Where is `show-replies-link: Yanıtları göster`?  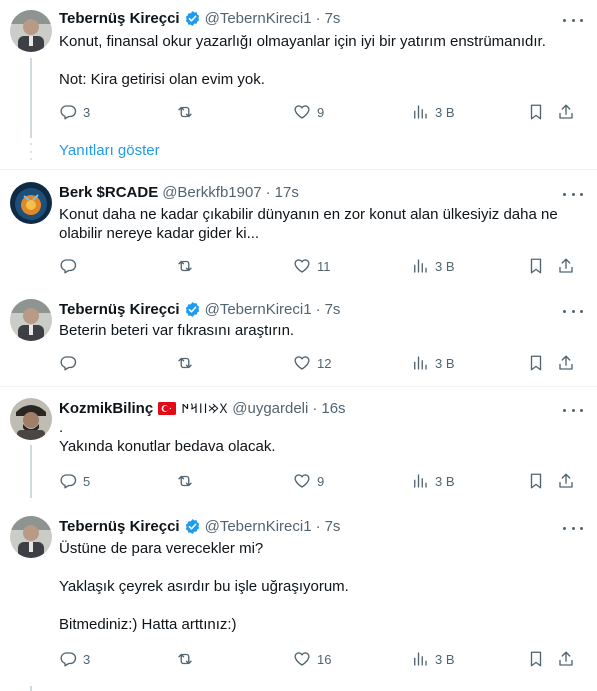
show-replies-link: Yanıtları göster is located at coordinates (109, 150).